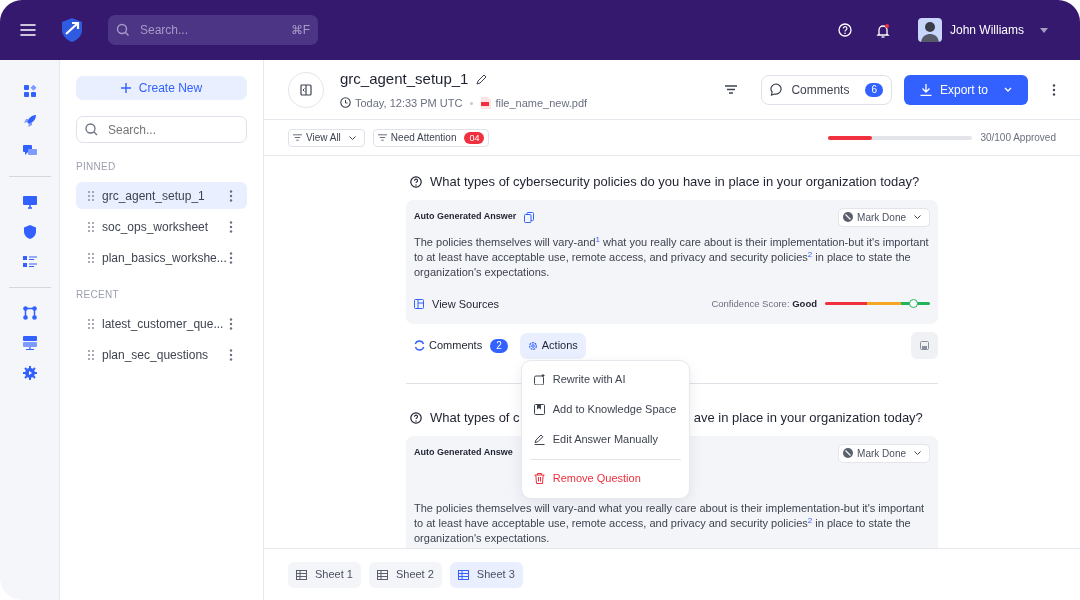  Describe the element at coordinates (848, 453) in the screenshot. I see `status-icon` at that location.